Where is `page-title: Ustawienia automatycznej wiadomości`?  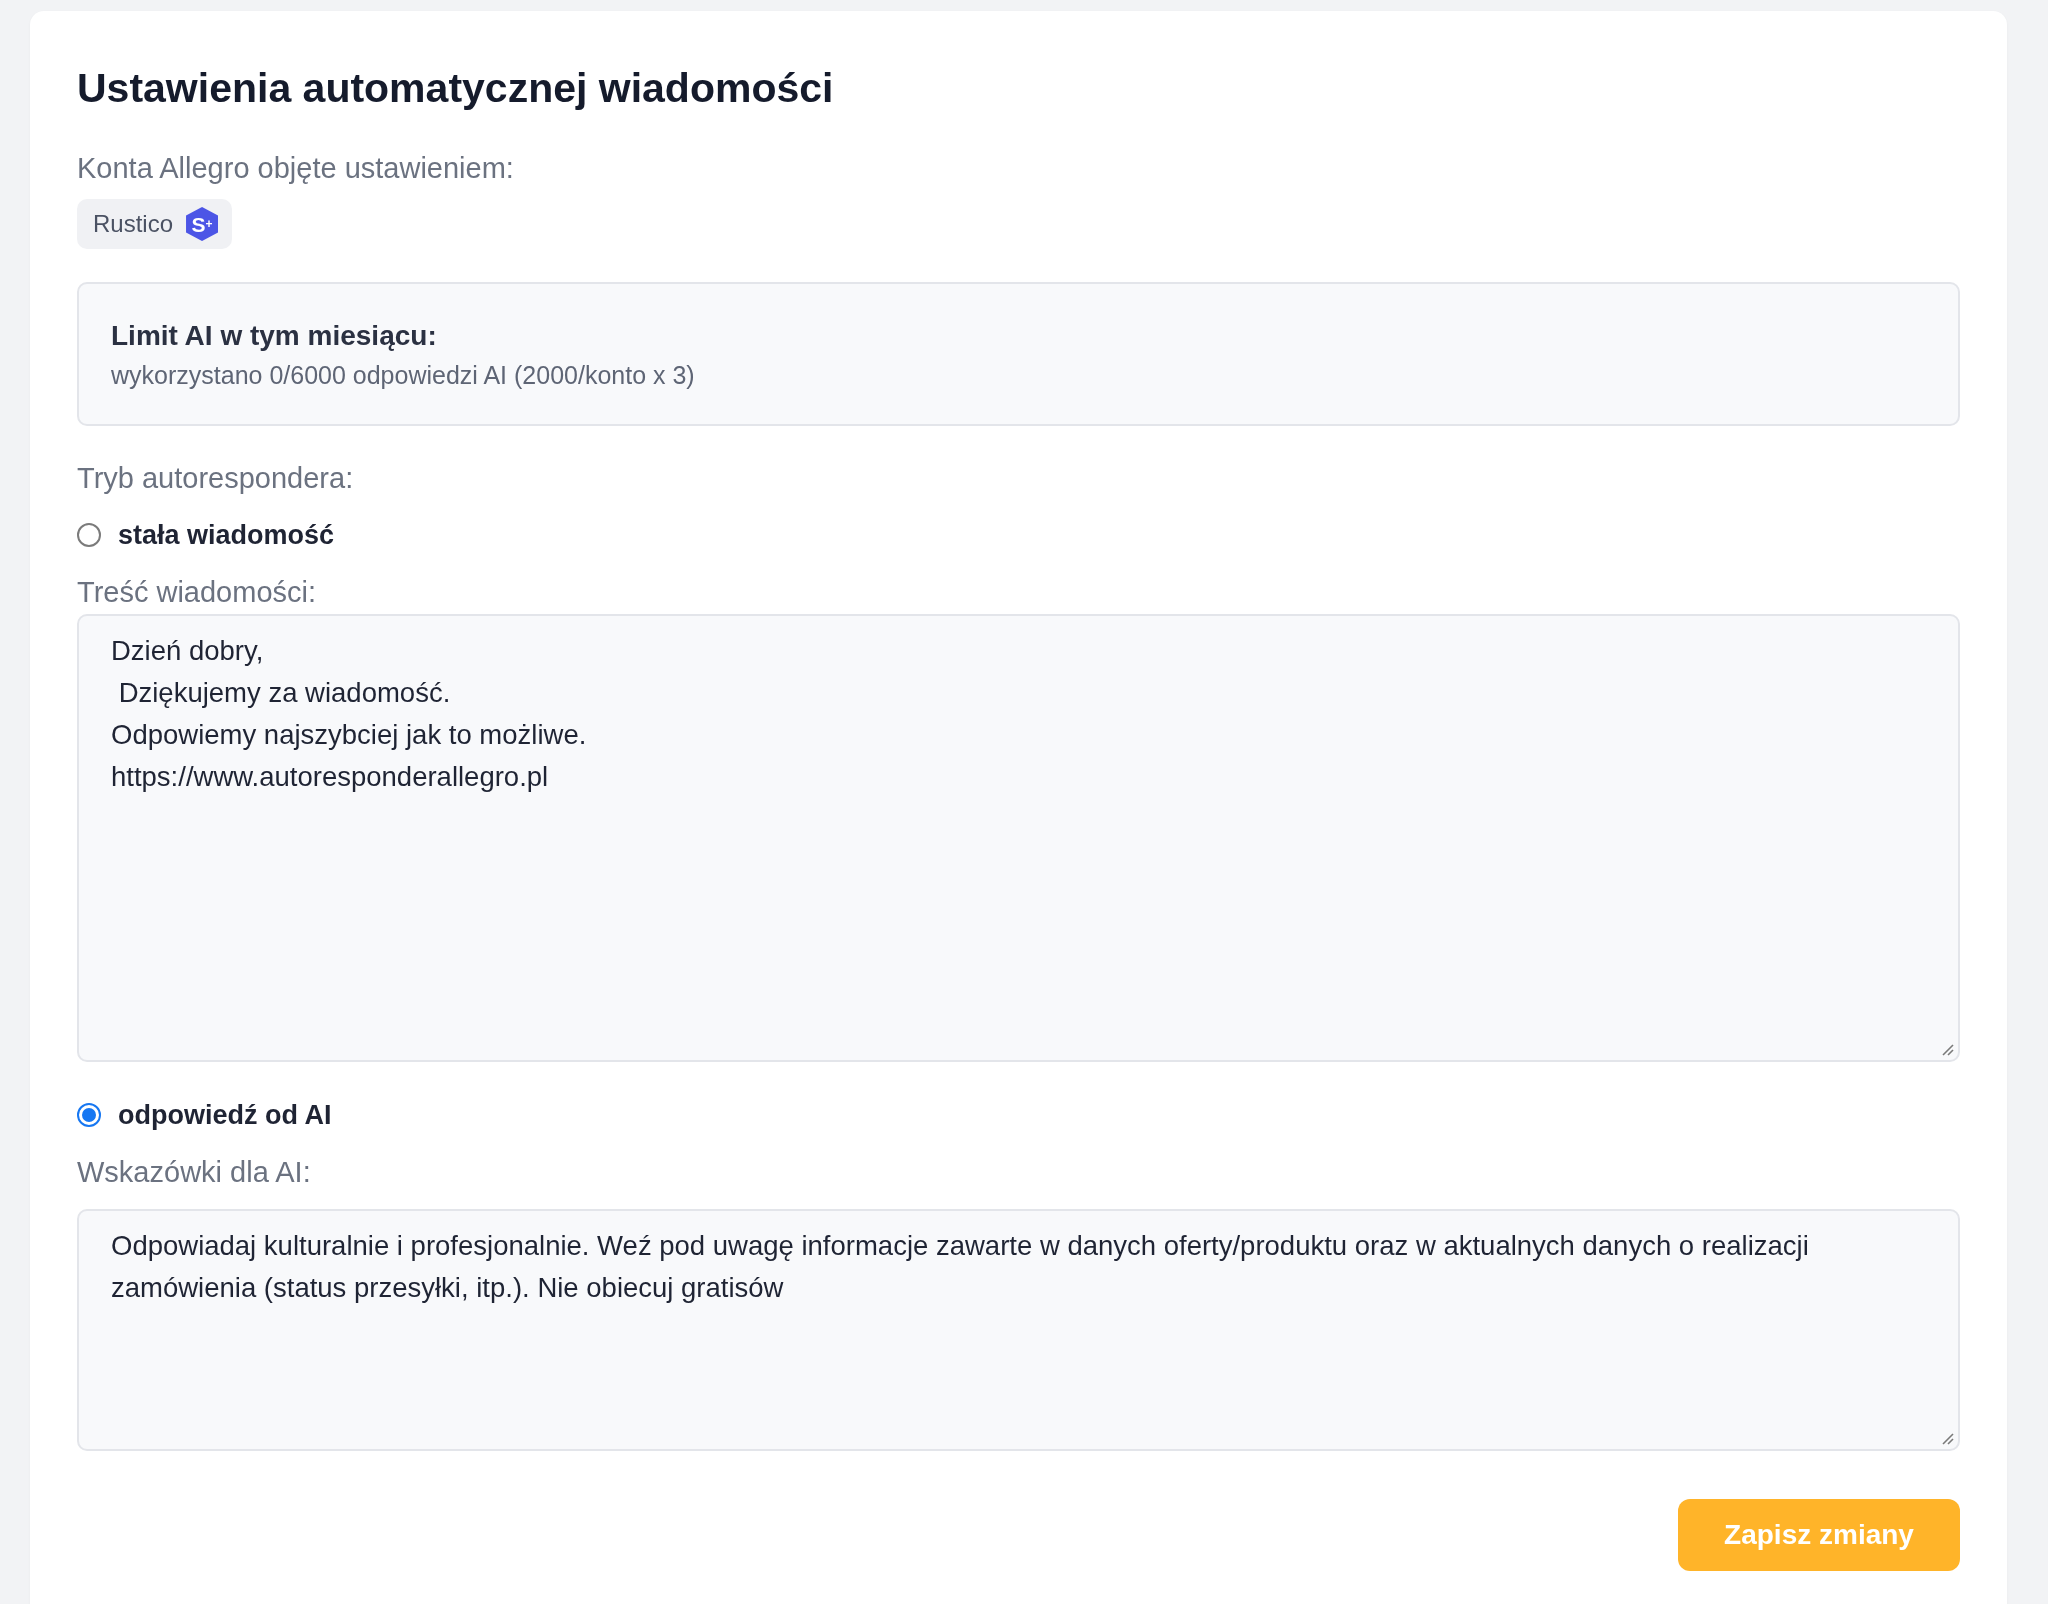 page-title: Ustawienia automatycznej wiadomości is located at coordinates (456, 88).